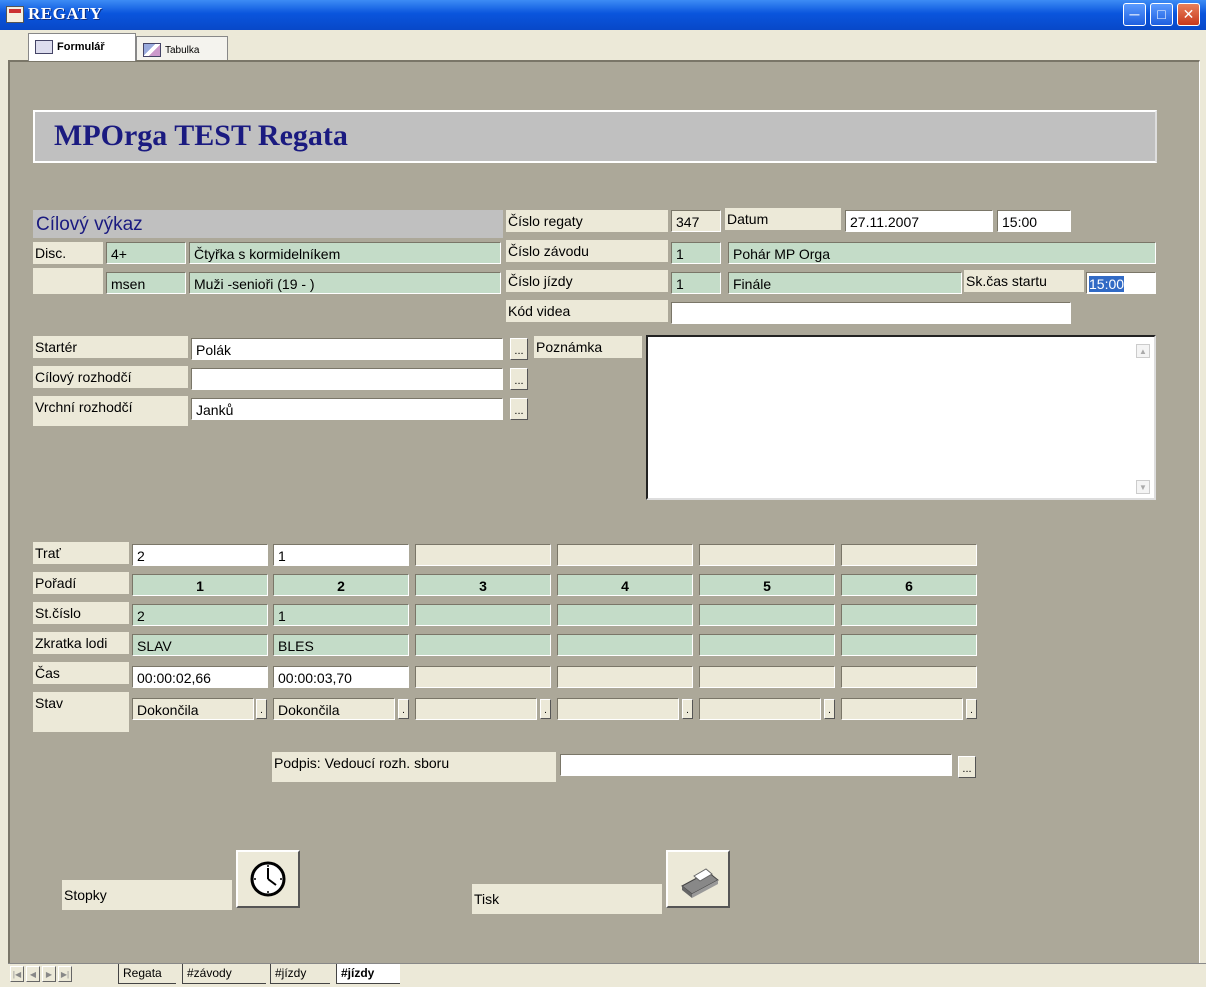  Describe the element at coordinates (146, 283) in the screenshot. I see `category-code-field: msen` at that location.